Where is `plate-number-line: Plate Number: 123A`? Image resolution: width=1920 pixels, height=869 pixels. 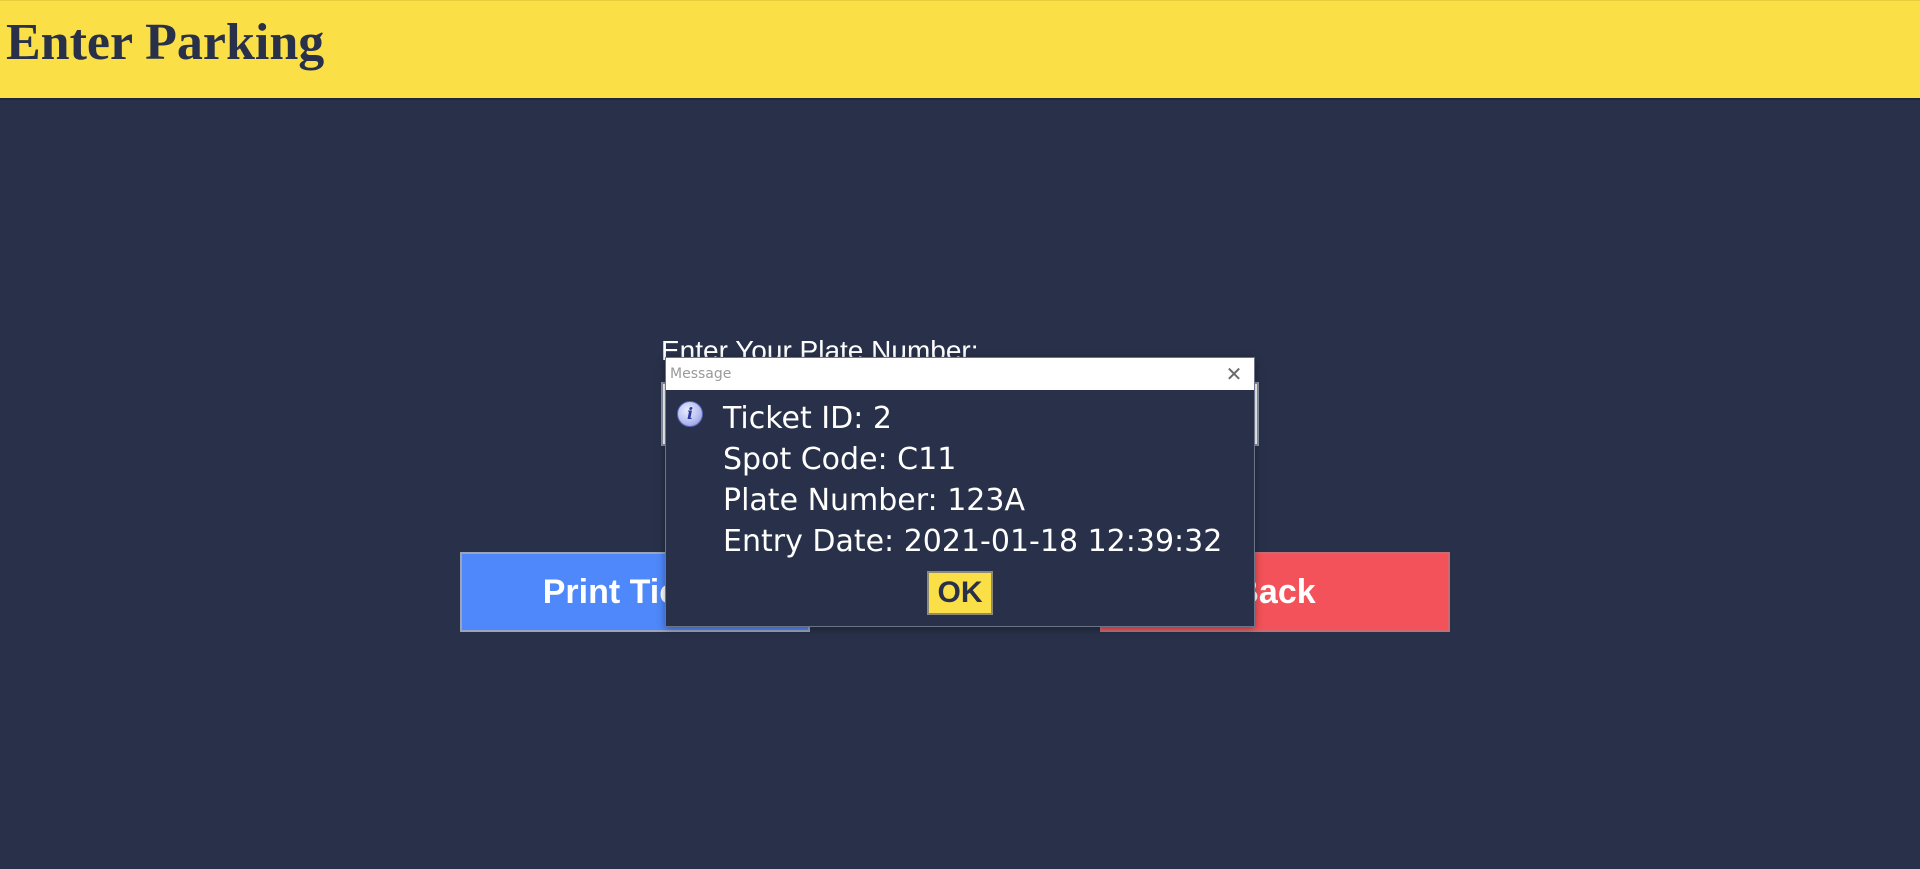
plate-number-line: Plate Number: 123A is located at coordinates (874, 500).